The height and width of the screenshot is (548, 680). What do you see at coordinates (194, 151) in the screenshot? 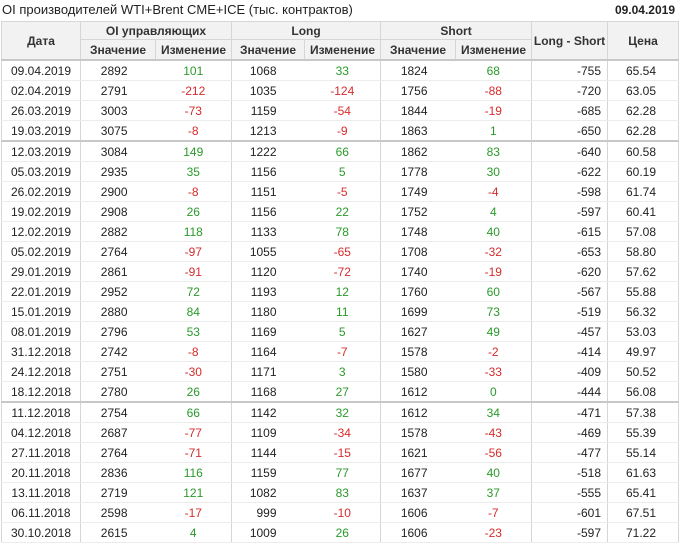
I see `oi-change-cell: 149` at bounding box center [194, 151].